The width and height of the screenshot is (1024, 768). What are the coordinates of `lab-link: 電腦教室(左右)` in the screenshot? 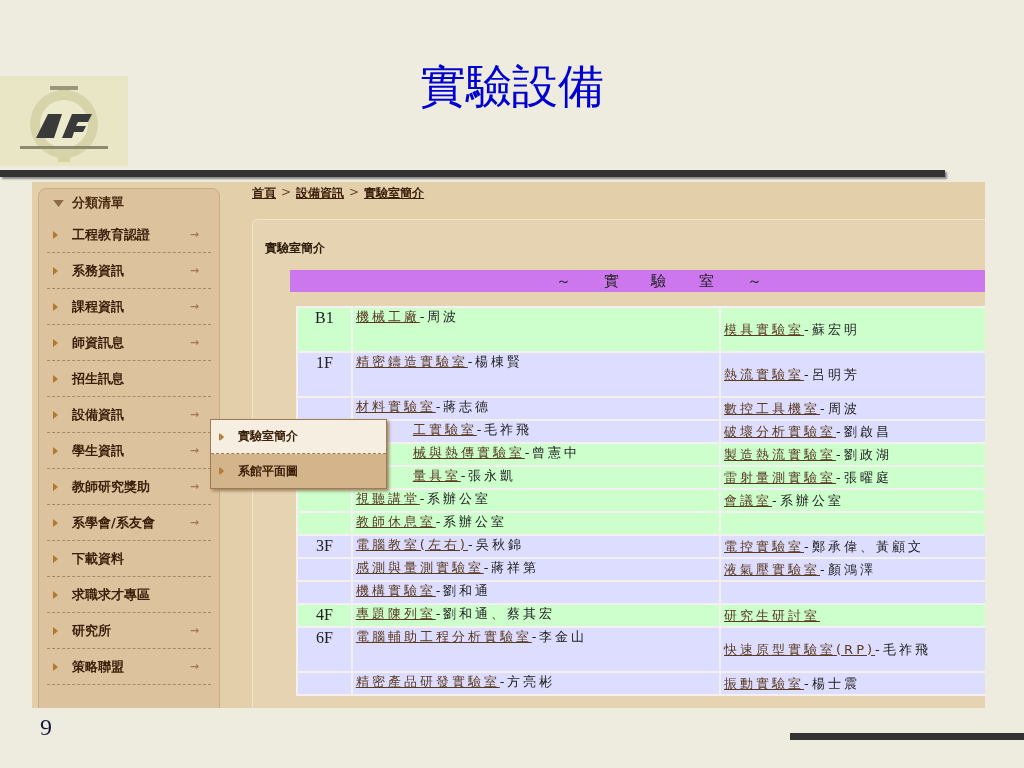 It's located at (411, 544).